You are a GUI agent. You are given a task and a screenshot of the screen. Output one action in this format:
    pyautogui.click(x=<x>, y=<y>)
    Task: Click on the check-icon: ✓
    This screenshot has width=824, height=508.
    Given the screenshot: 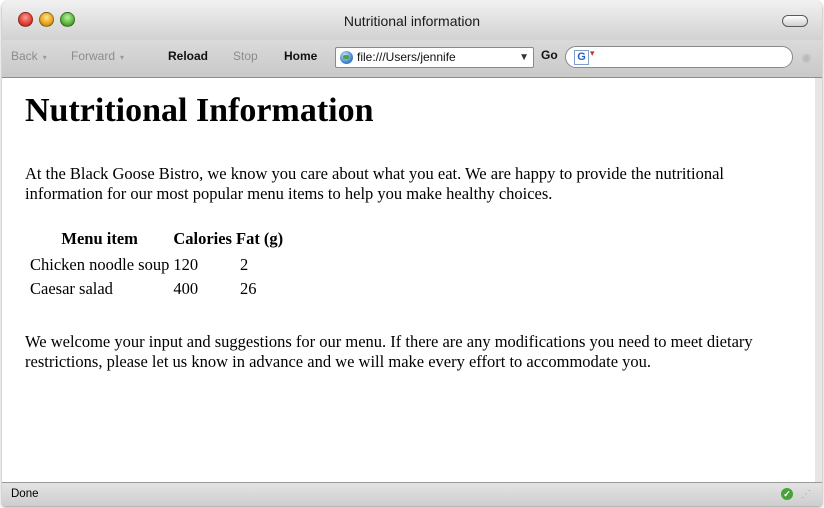 What is the action you would take?
    pyautogui.click(x=787, y=494)
    